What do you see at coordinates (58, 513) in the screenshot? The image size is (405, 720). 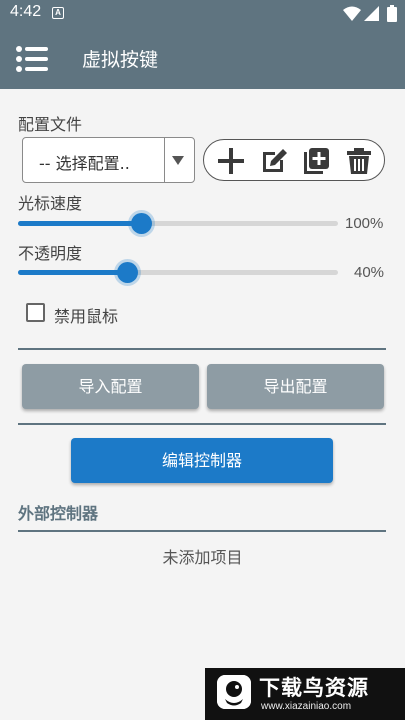 I see `external-controllers-title: 外部控制器` at bounding box center [58, 513].